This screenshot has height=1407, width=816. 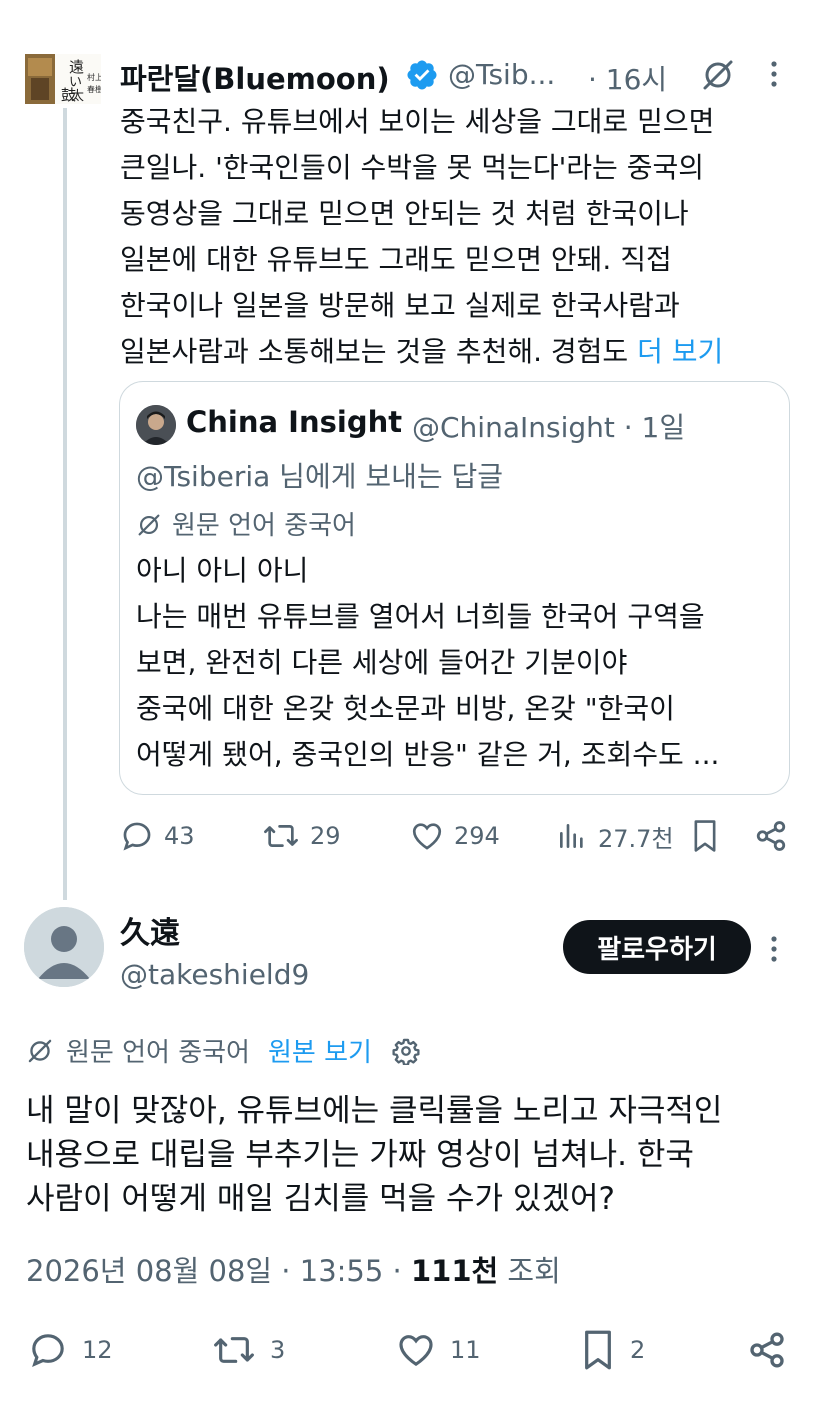 I want to click on views-label: 조회, so click(x=534, y=1271).